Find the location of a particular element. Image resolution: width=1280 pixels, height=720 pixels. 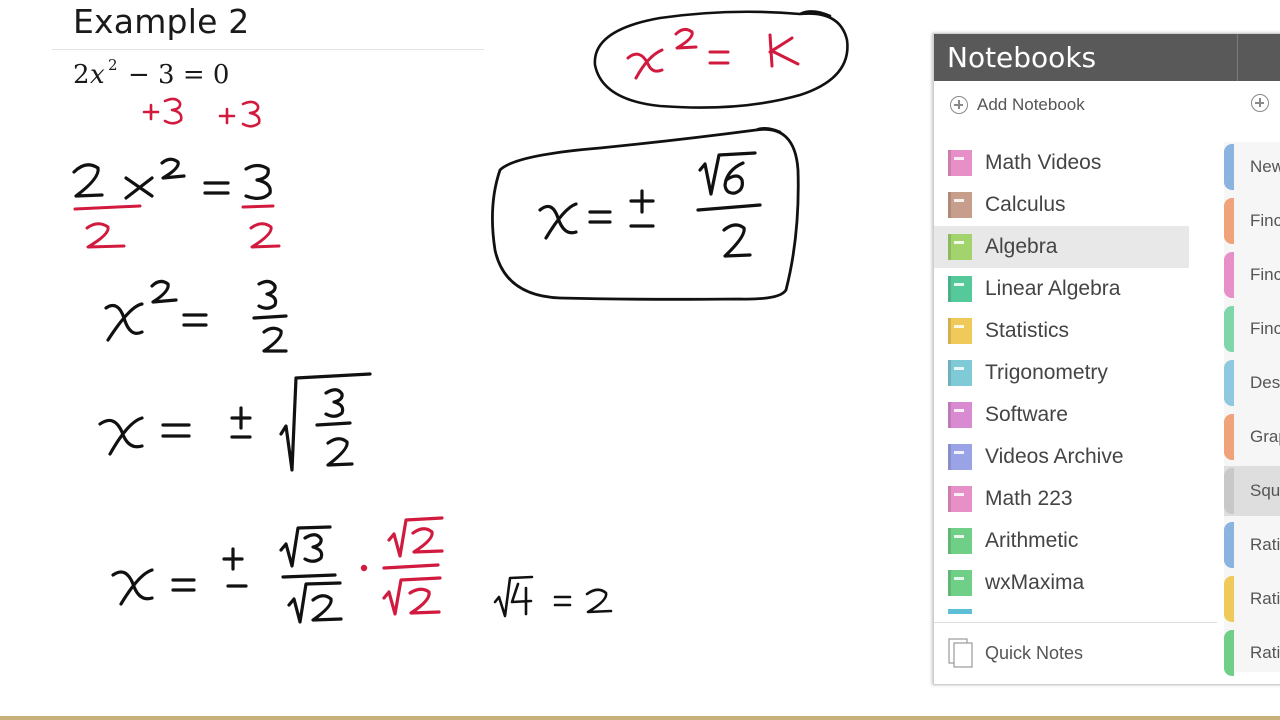

notebook-item-linear-algebra: Linear Algebra is located at coordinates (1079, 289).